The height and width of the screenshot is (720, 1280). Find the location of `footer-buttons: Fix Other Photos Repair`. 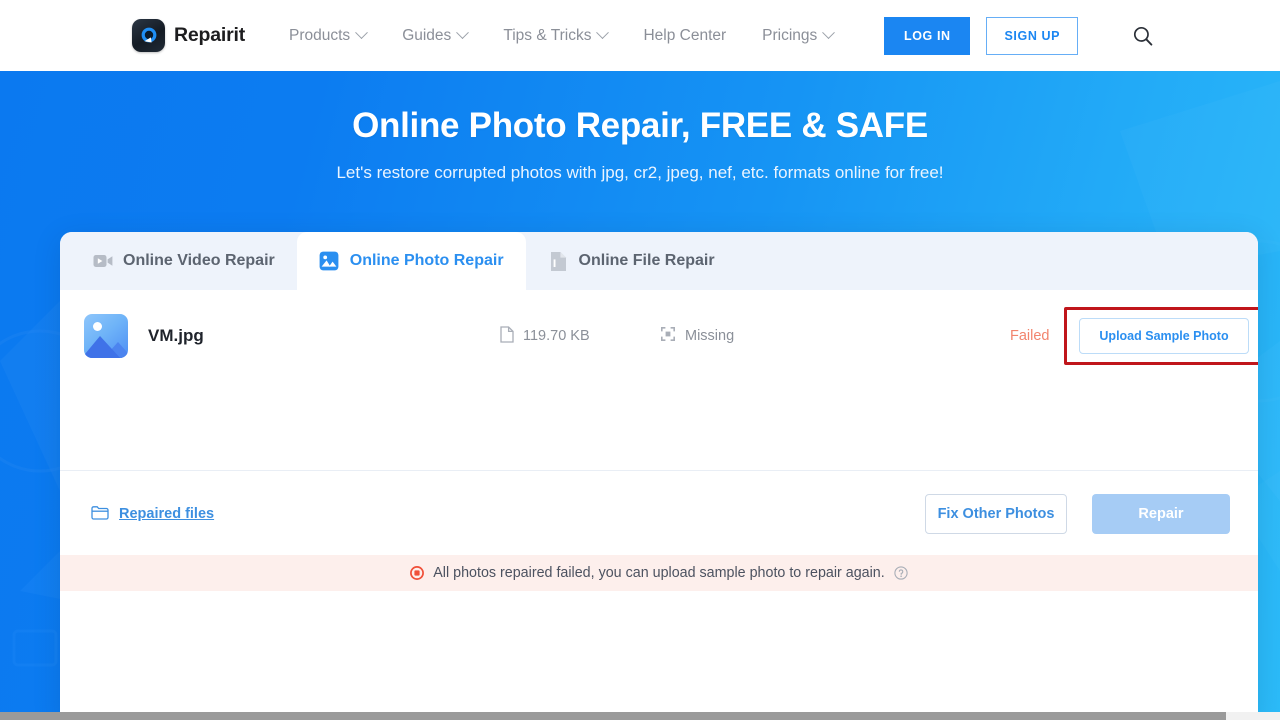

footer-buttons: Fix Other Photos Repair is located at coordinates (1077, 514).